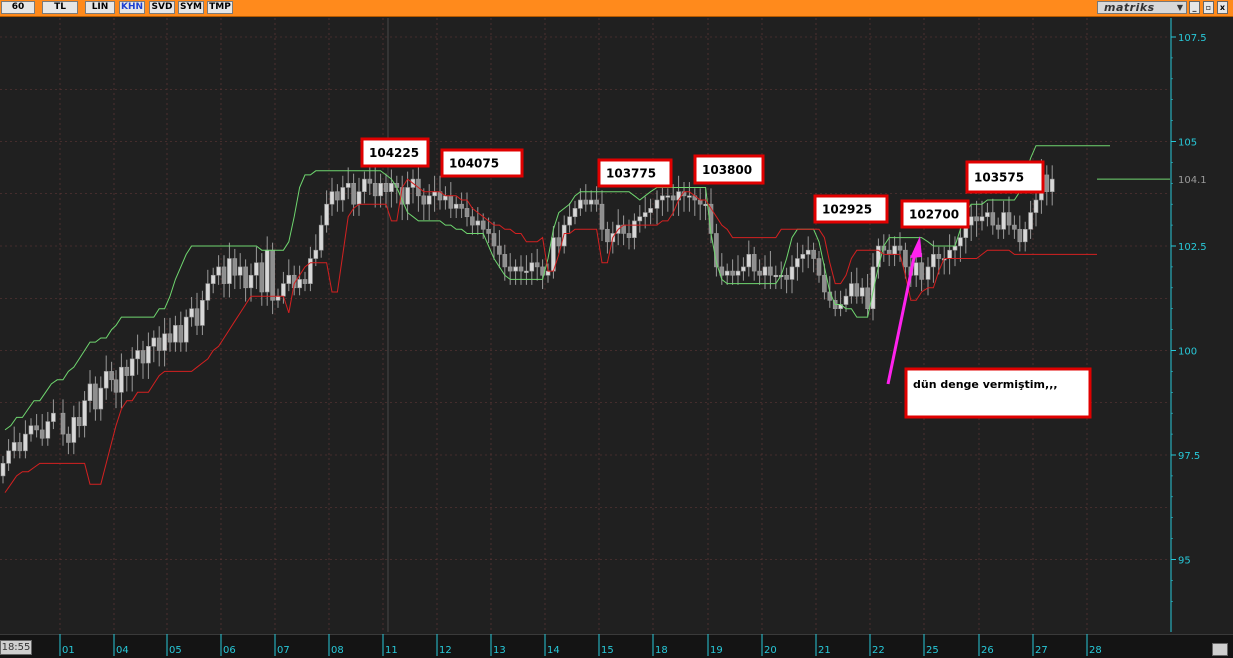 Image resolution: width=1233 pixels, height=658 pixels. I want to click on x-tick-label: 13, so click(499, 650).